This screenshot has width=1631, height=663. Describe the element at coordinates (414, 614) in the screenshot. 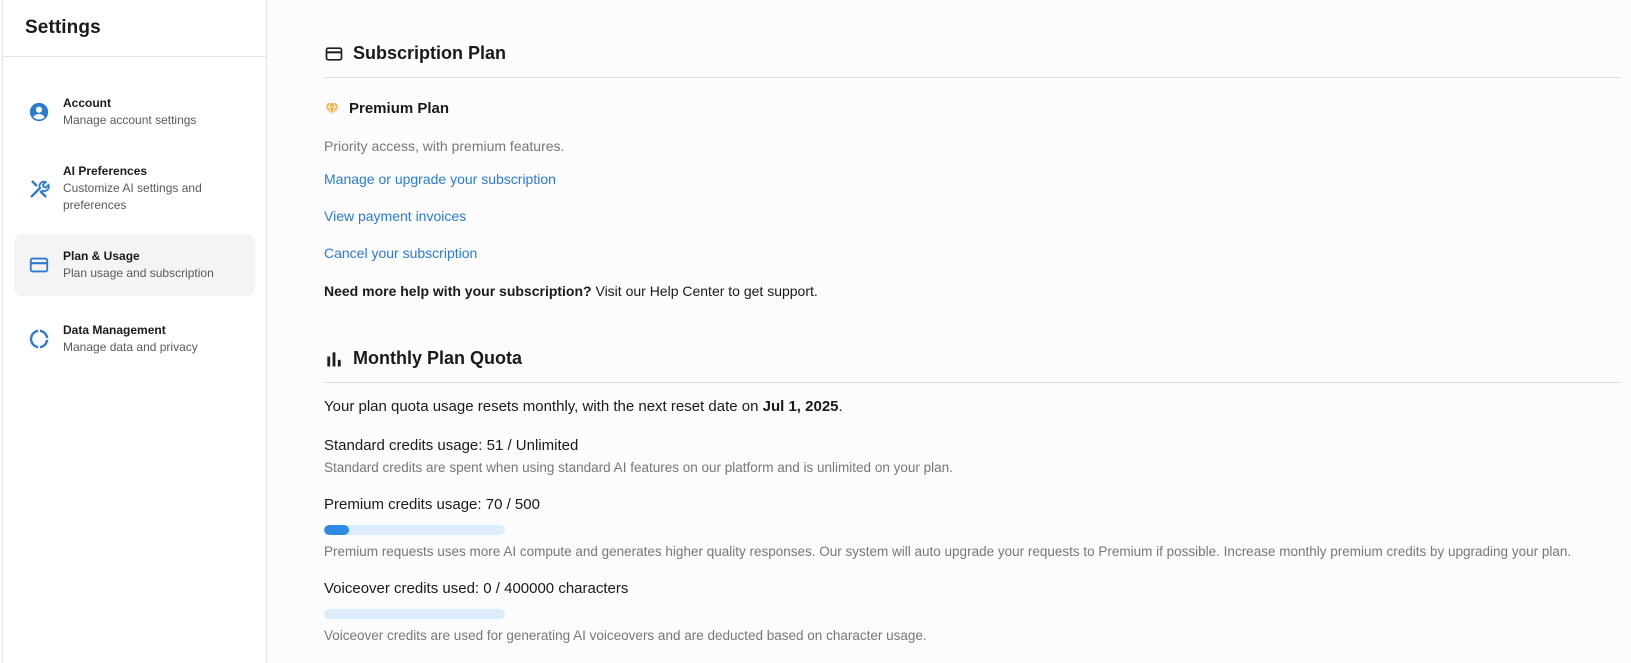

I see `voiceover-credits-progress` at that location.